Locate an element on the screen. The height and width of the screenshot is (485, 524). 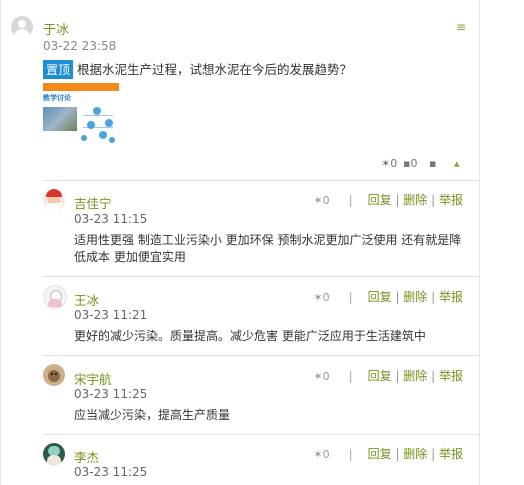
santa-avatar is located at coordinates (54, 200).